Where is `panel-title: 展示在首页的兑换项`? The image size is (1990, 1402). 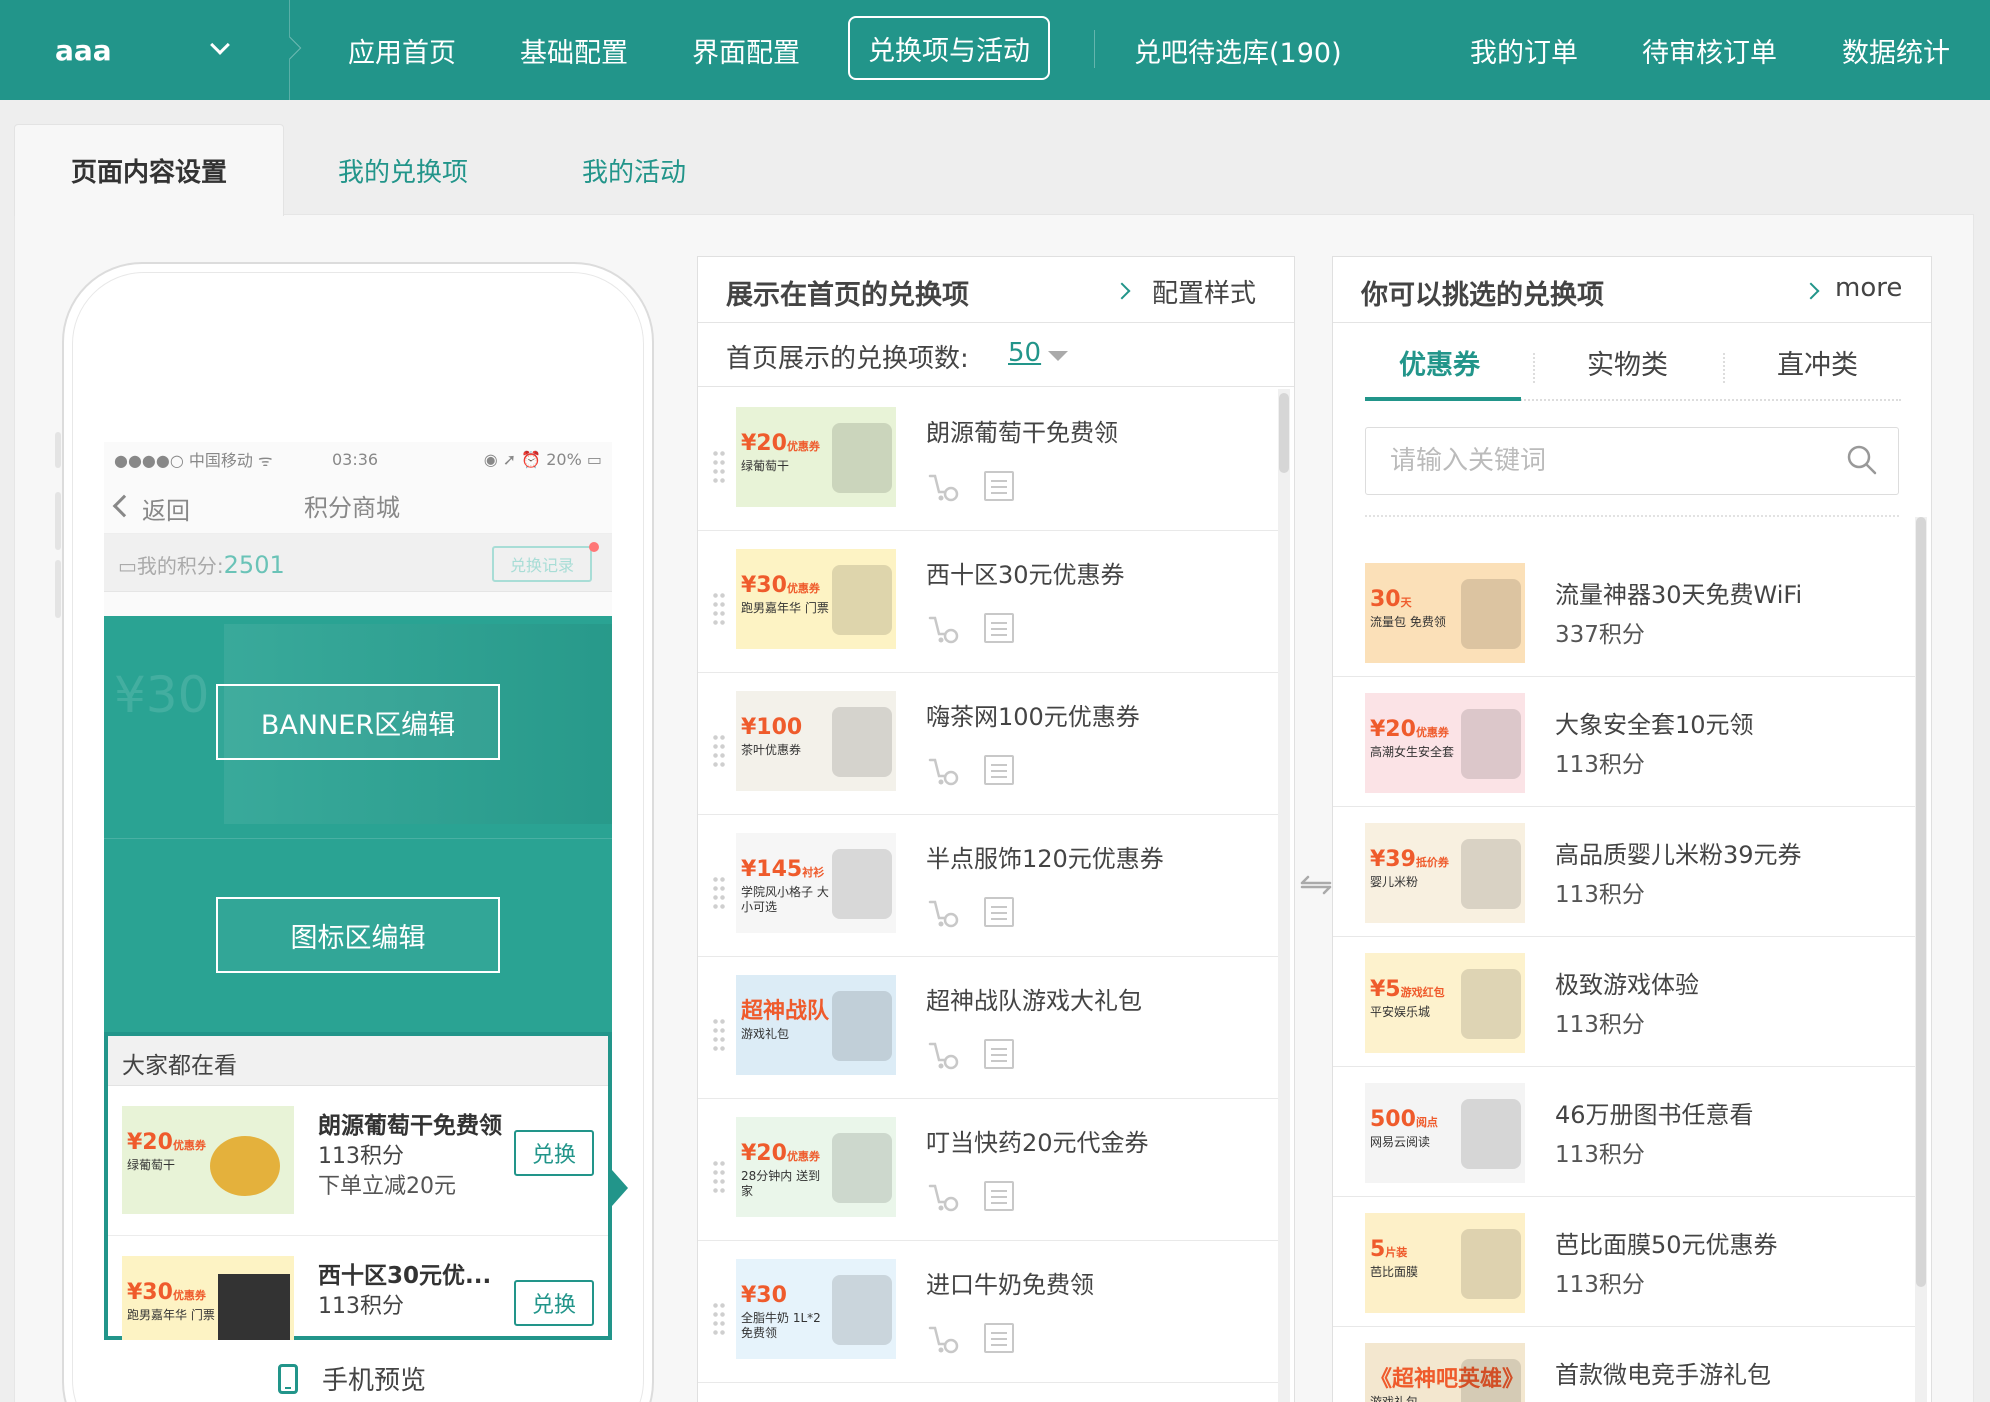
panel-title: 展示在首页的兑换项 is located at coordinates (847, 295).